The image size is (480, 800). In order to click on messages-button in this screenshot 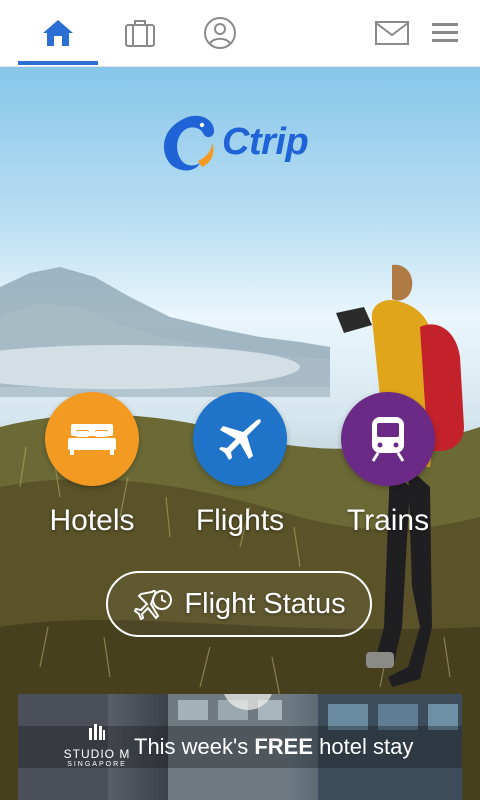, I will do `click(392, 33)`.